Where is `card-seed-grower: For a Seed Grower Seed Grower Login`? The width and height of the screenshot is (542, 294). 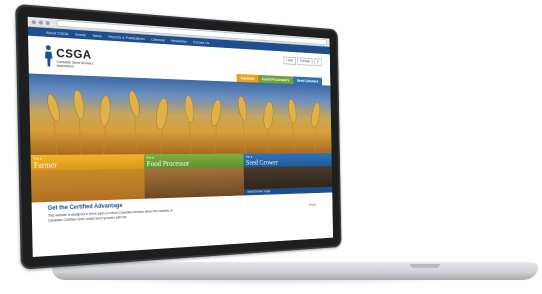
card-seed-grower: For a Seed Grower Seed Grower Login is located at coordinates (287, 174).